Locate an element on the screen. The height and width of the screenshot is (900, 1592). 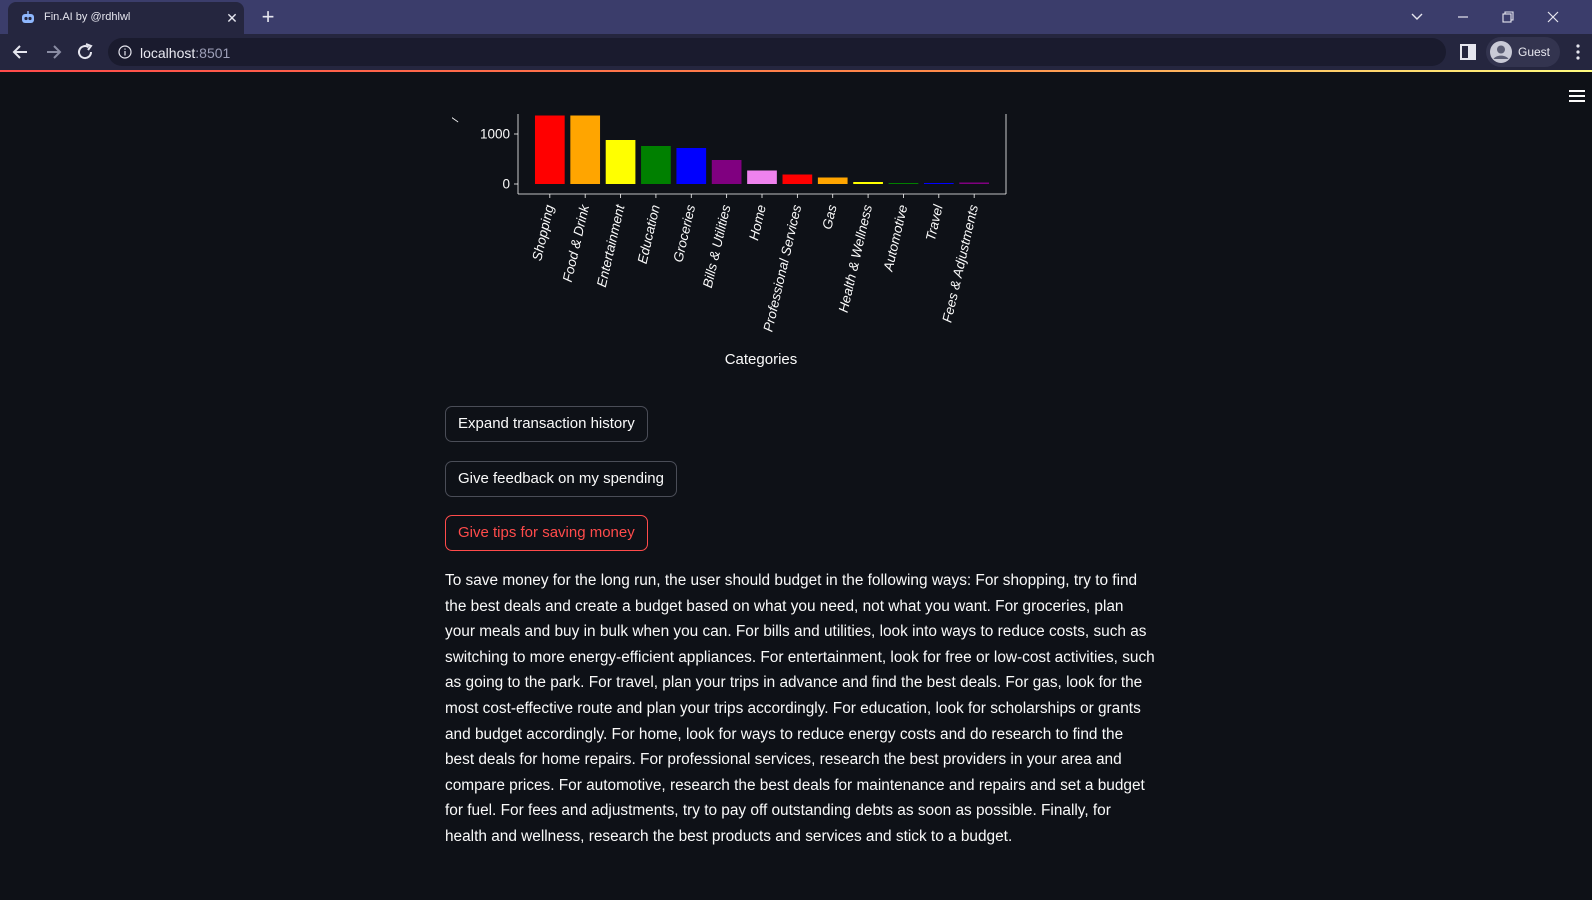
address-bar: localhost:8501 is located at coordinates (777, 52).